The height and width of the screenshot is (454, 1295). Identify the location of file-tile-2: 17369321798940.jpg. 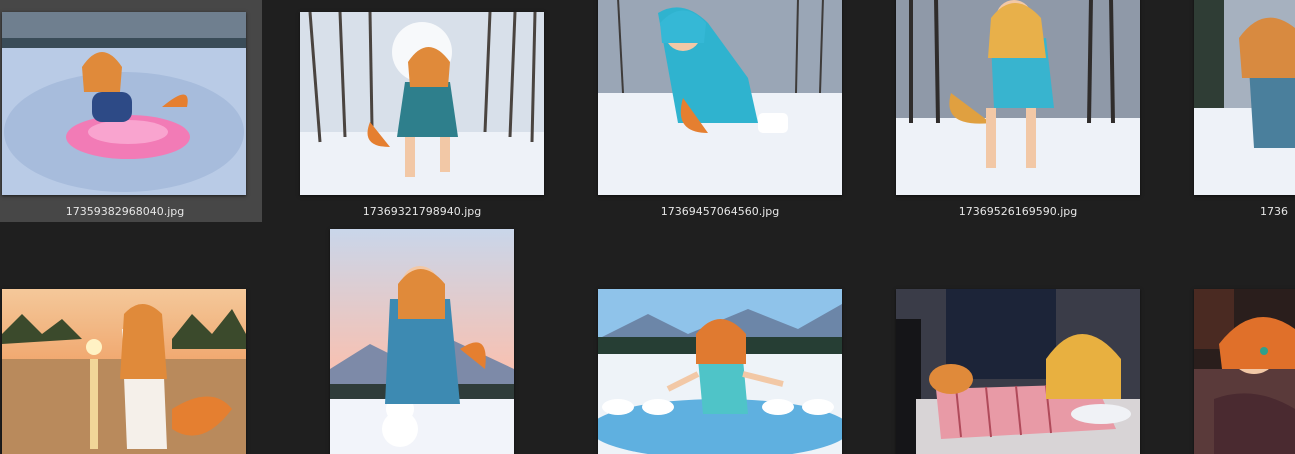
(422, 111).